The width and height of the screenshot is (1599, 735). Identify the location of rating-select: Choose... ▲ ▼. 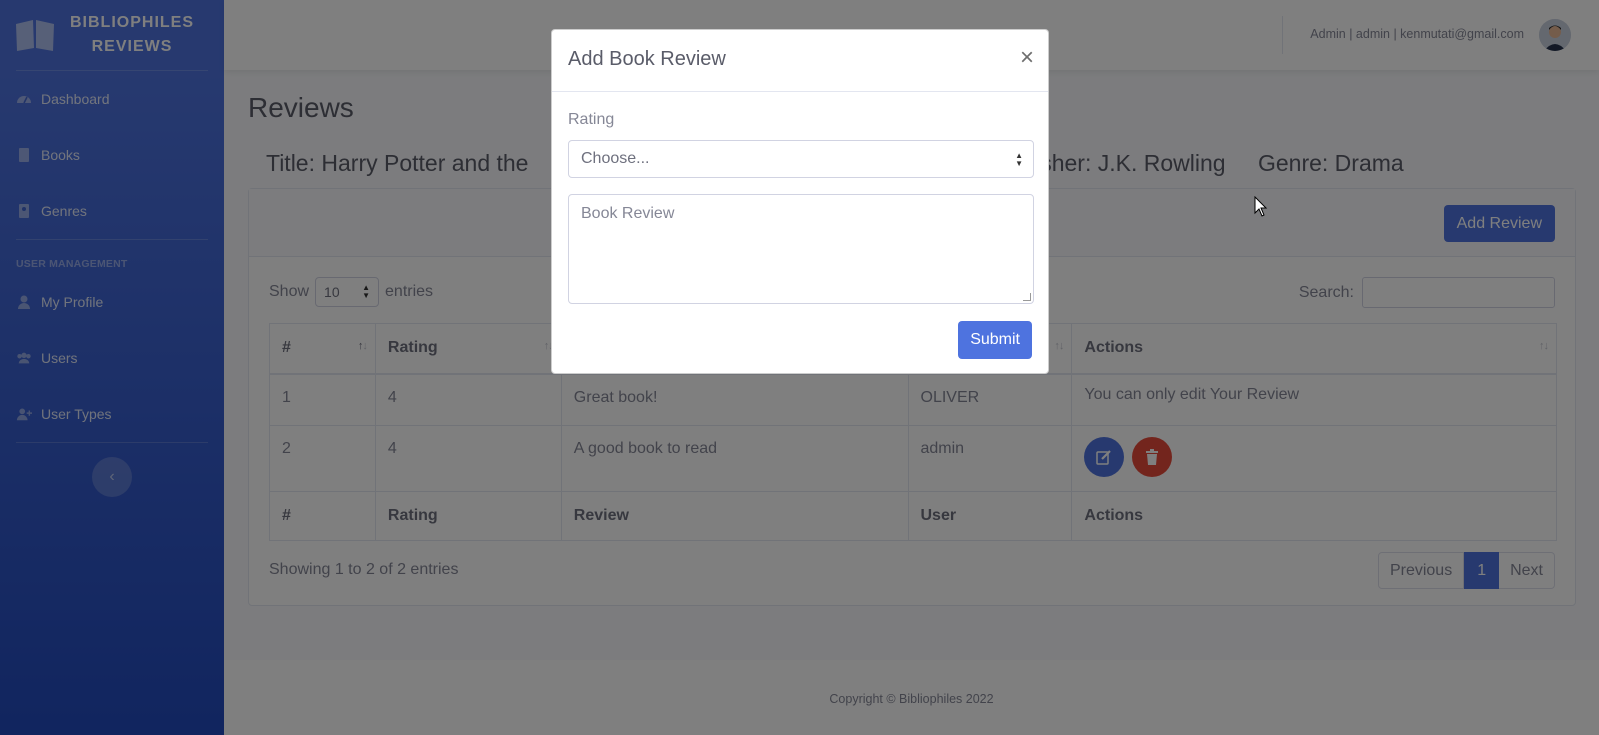
(801, 159).